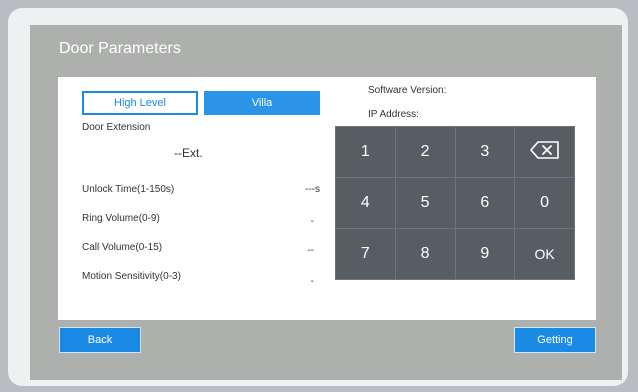  Describe the element at coordinates (294, 221) in the screenshot. I see `ring-volume-value: -` at that location.